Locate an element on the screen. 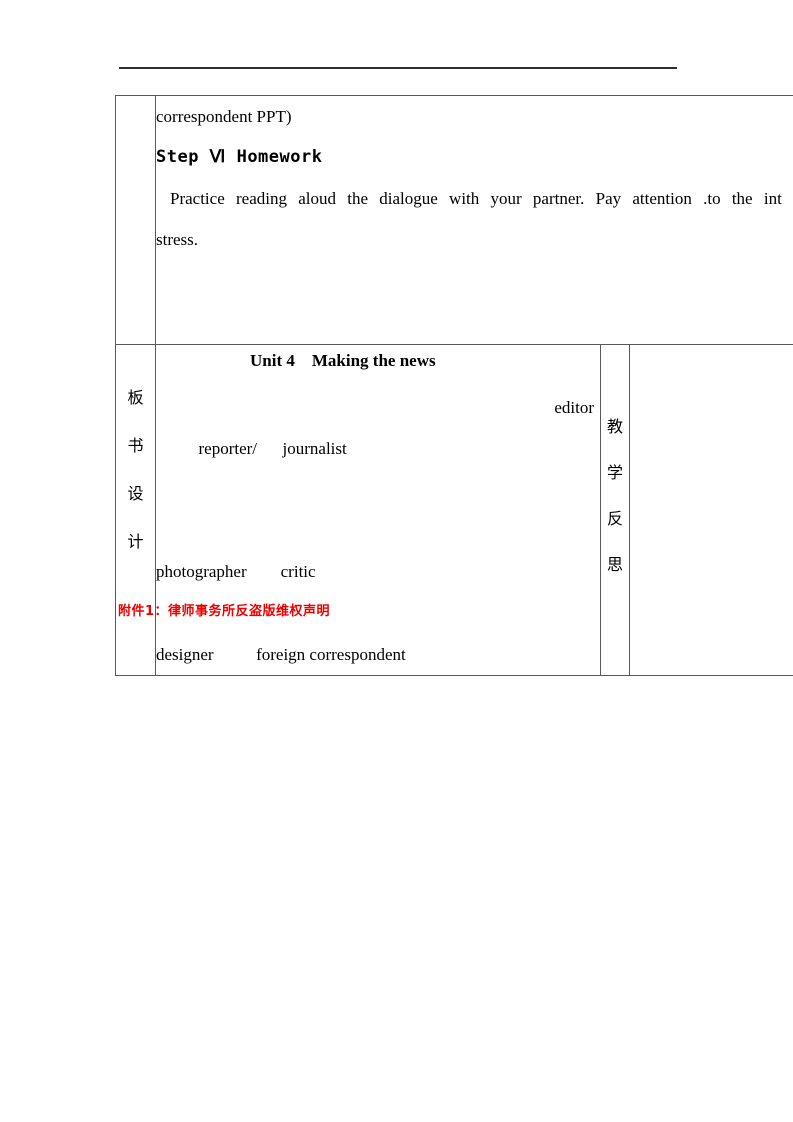 This screenshot has height=1122, width=793. vertical-char: 书 is located at coordinates (135, 445).